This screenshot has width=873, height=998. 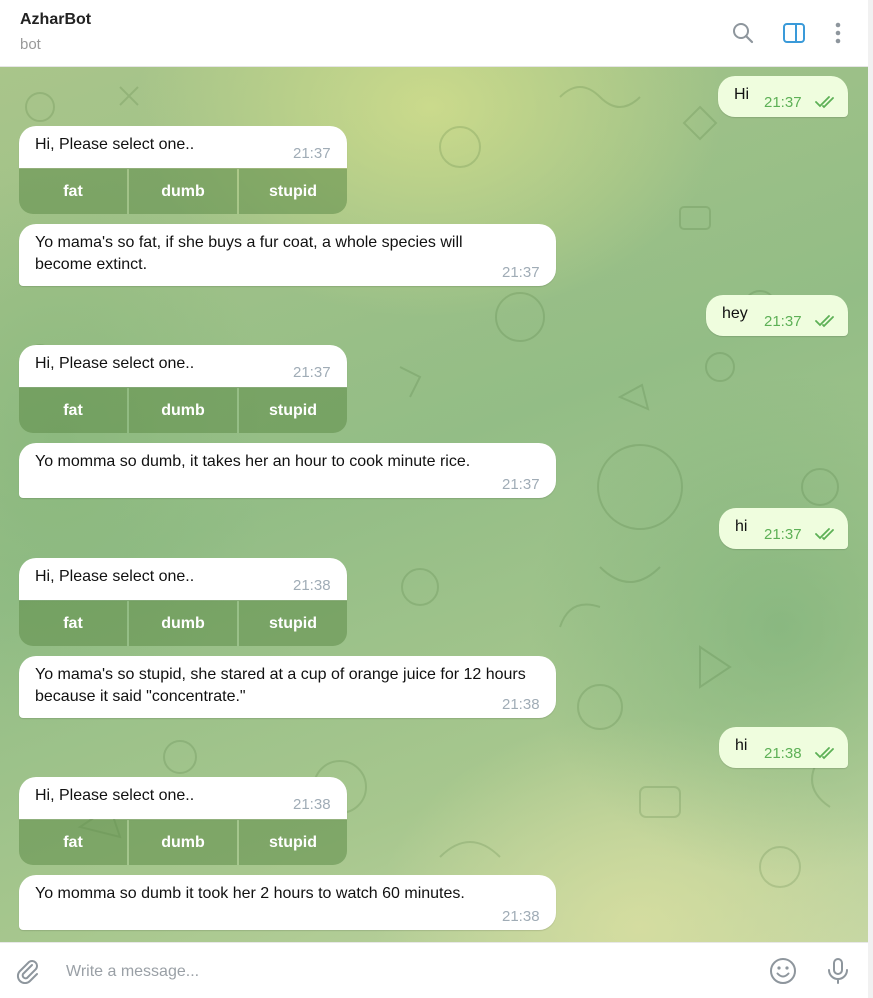 I want to click on outgoing-message: hi 21:37, so click(x=783, y=528).